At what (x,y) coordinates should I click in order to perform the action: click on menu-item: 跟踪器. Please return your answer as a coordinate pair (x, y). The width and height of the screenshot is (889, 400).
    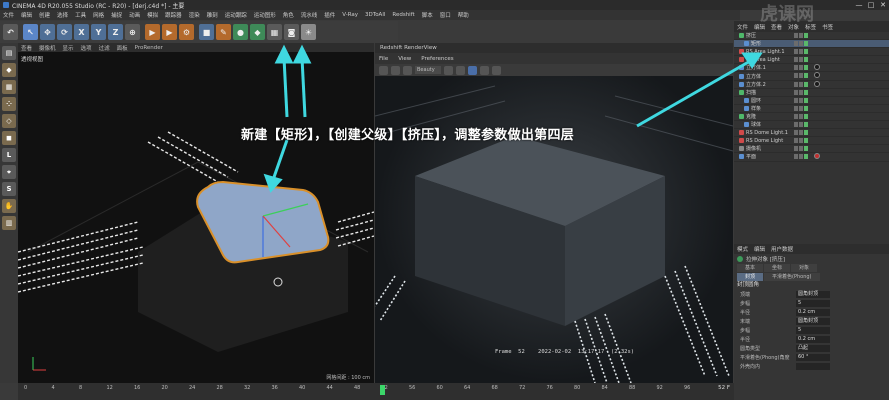
    Looking at the image, I should click on (173, 15).